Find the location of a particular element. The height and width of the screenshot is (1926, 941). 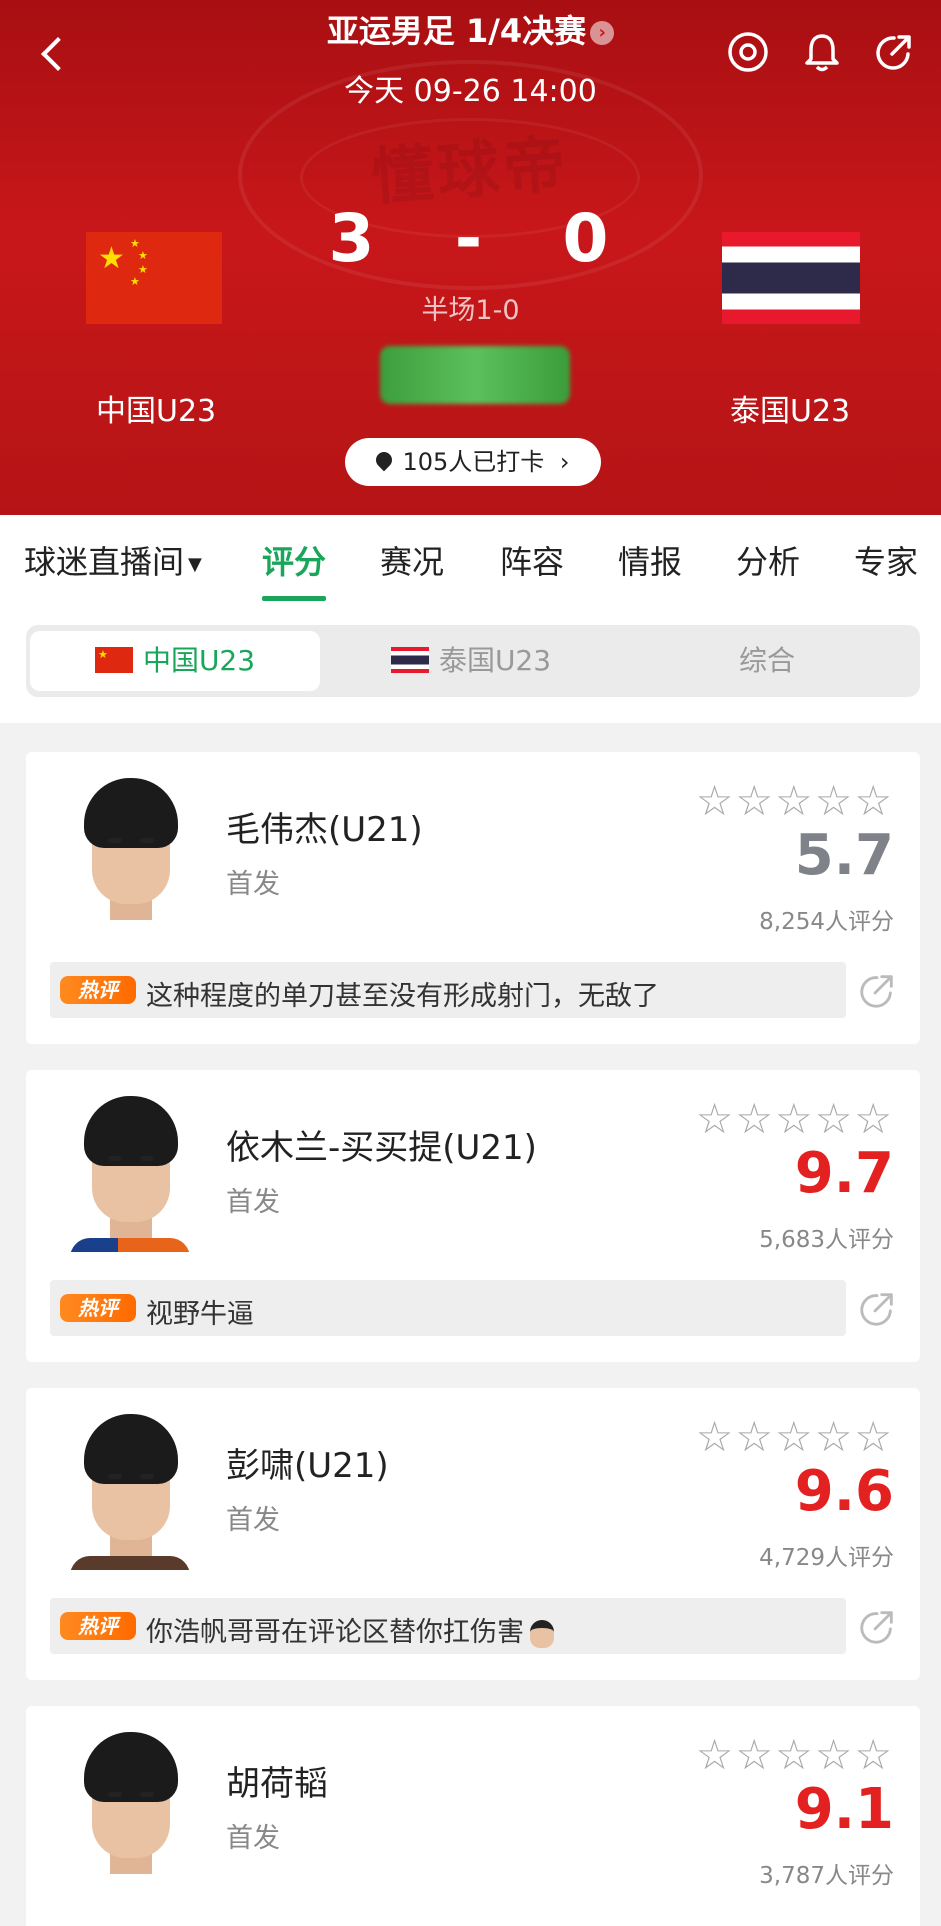

player-rating: 5.7 is located at coordinates (844, 855).